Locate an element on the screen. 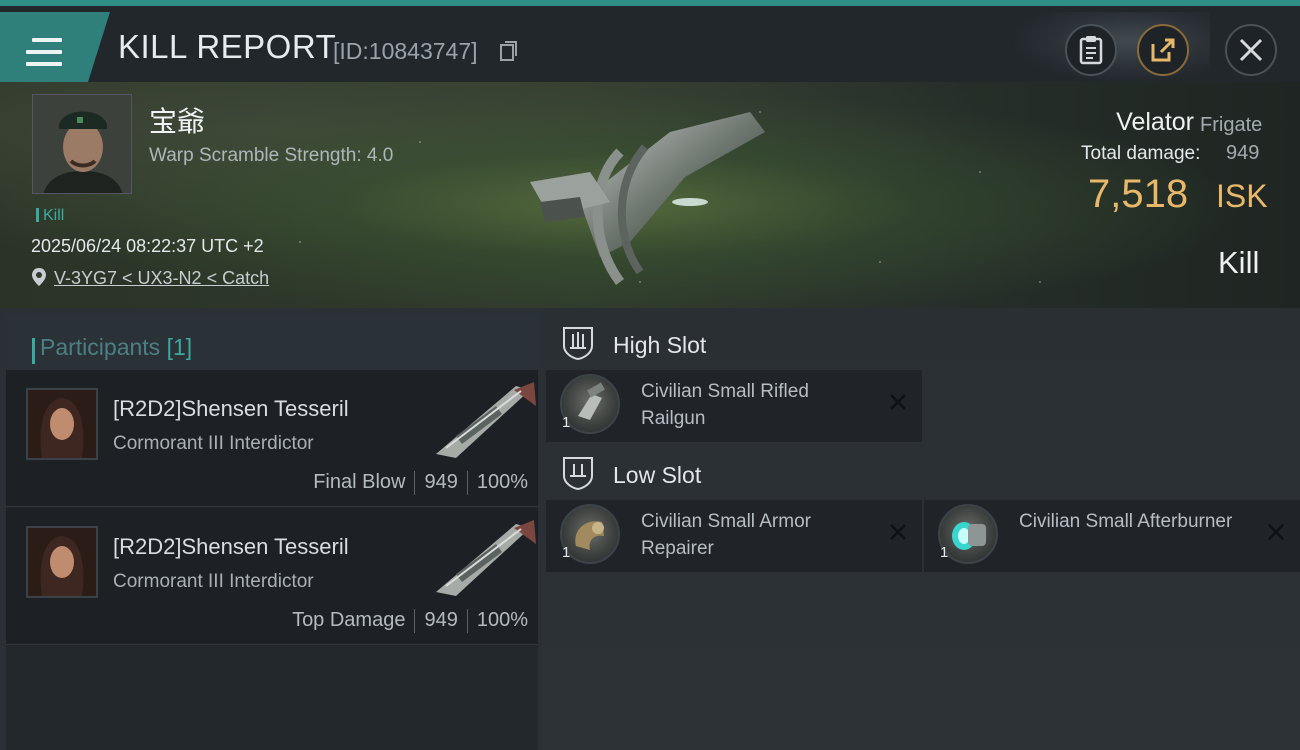 The height and width of the screenshot is (750, 1300). ship-render-icon is located at coordinates (647, 198).